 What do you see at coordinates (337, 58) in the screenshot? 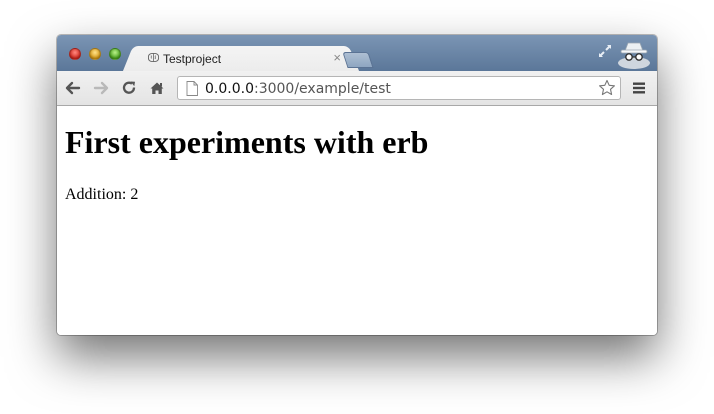
I see `tab-close-icon: ×` at bounding box center [337, 58].